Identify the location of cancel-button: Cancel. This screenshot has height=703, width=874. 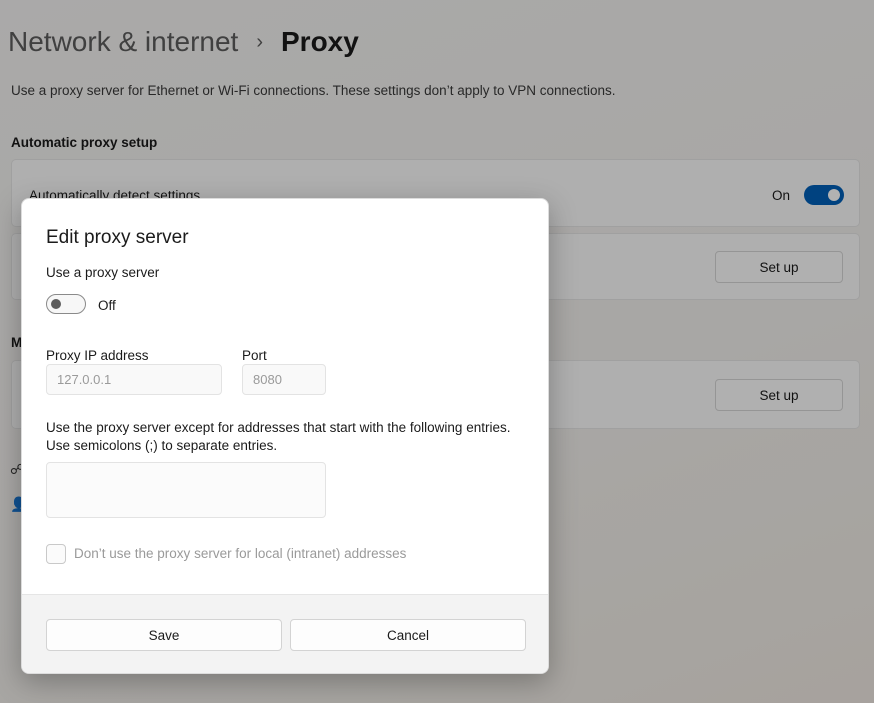
(408, 635).